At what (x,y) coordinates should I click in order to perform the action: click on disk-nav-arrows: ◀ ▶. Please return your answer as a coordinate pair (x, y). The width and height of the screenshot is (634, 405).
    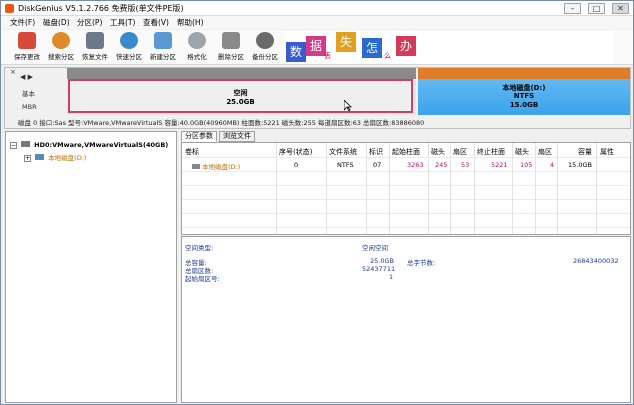
    Looking at the image, I should click on (26, 77).